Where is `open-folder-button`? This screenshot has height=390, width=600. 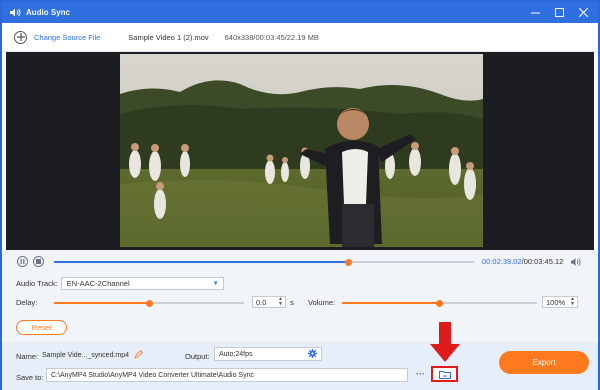 open-folder-button is located at coordinates (444, 374).